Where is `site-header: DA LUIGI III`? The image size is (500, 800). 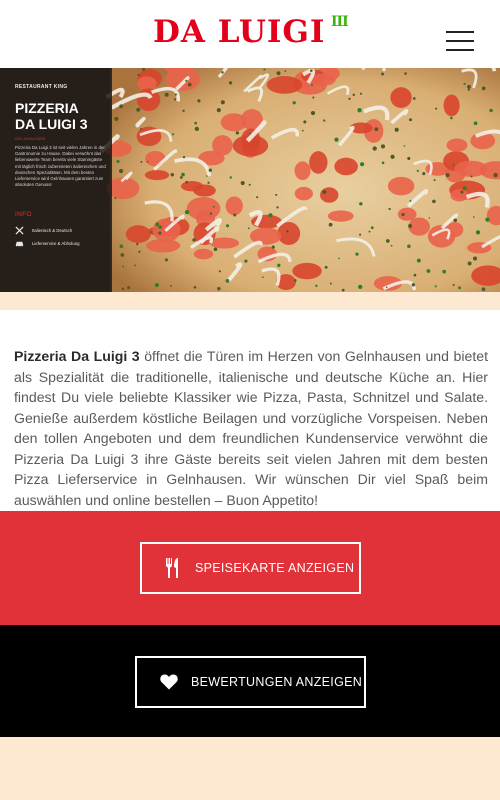
site-header: DA LUIGI III is located at coordinates (250, 34).